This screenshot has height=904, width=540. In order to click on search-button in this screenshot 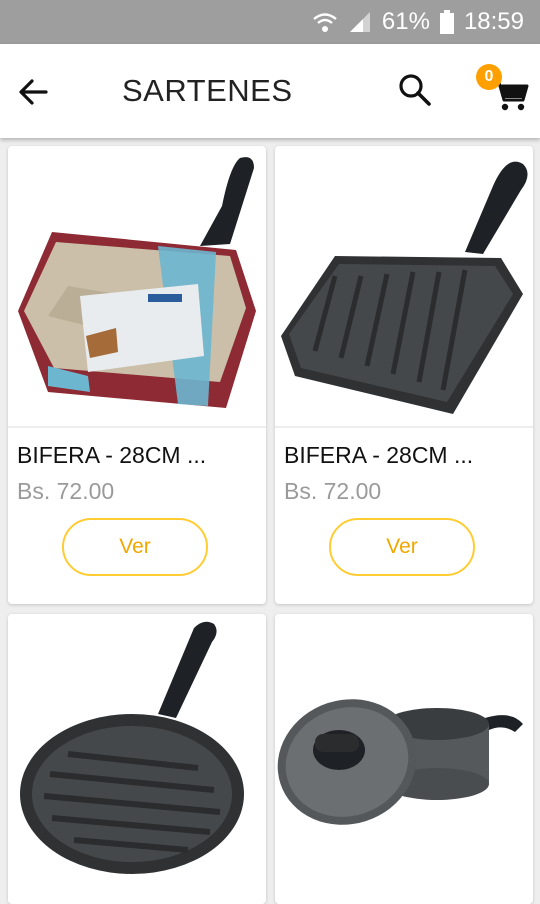, I will do `click(415, 90)`.